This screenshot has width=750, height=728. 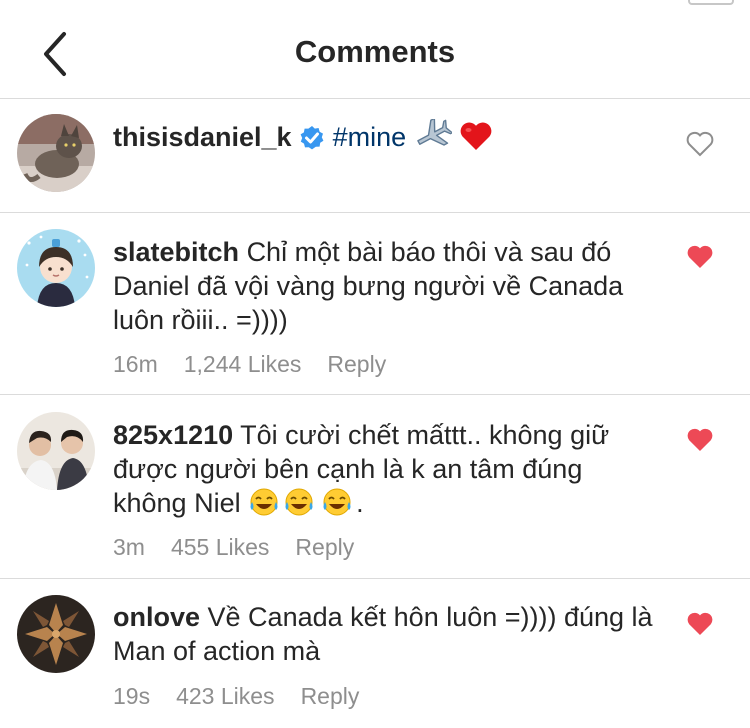 I want to click on avatar-pattern-image, so click(x=56, y=634).